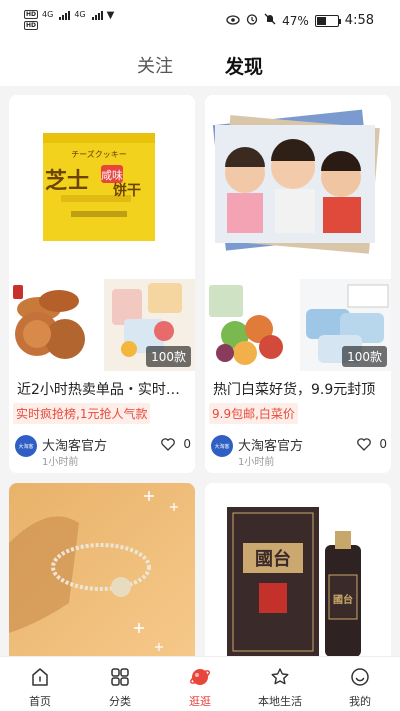 This screenshot has width=400, height=711. Describe the element at coordinates (295, 20) in the screenshot. I see `battery-percent: 47%` at that location.